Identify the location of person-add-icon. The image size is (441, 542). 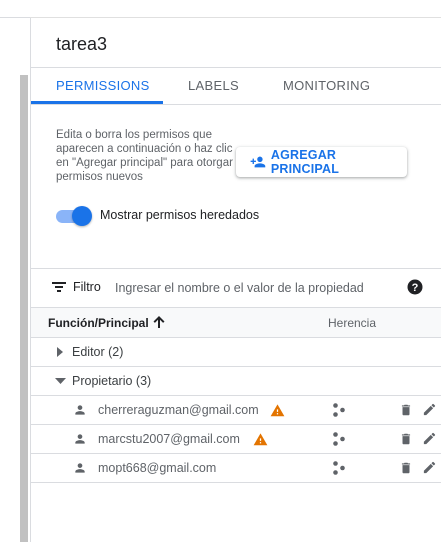
(258, 162).